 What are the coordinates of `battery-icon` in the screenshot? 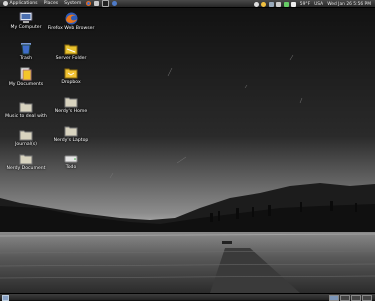 It's located at (286, 4).